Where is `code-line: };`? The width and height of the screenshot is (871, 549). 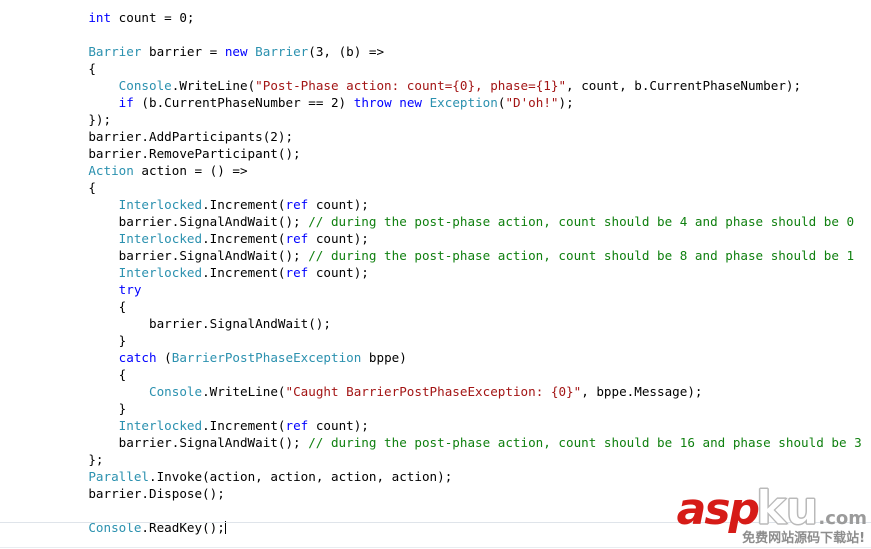
code-line: }; is located at coordinates (464, 459).